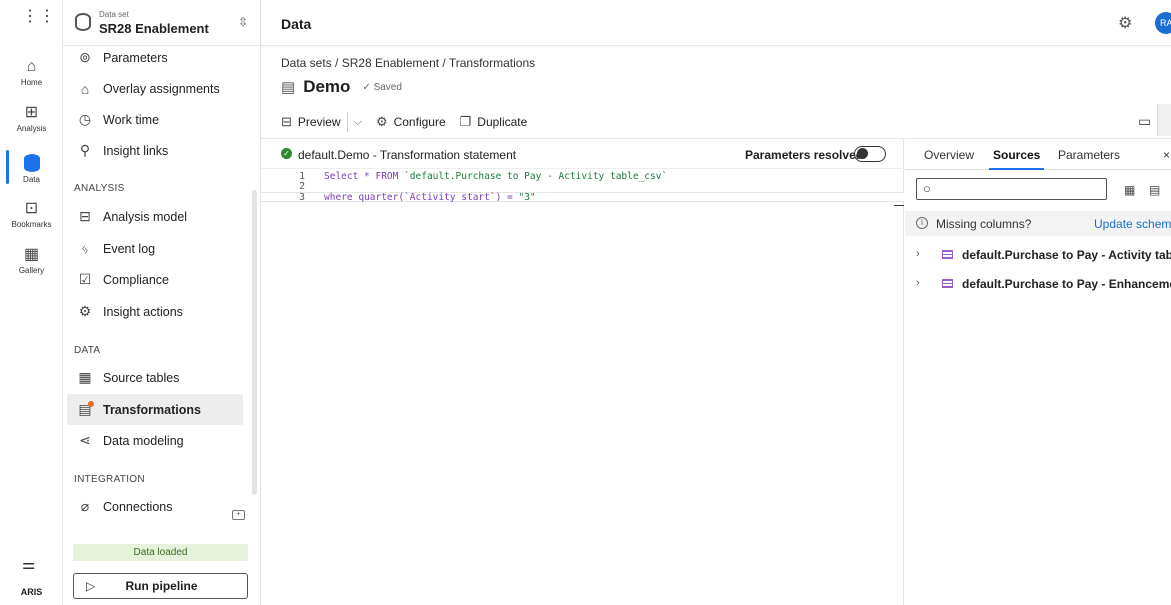 Image resolution: width=1171 pixels, height=605 pixels. What do you see at coordinates (85, 311) in the screenshot?
I see `insight-actions-icon: ⚙` at bounding box center [85, 311].